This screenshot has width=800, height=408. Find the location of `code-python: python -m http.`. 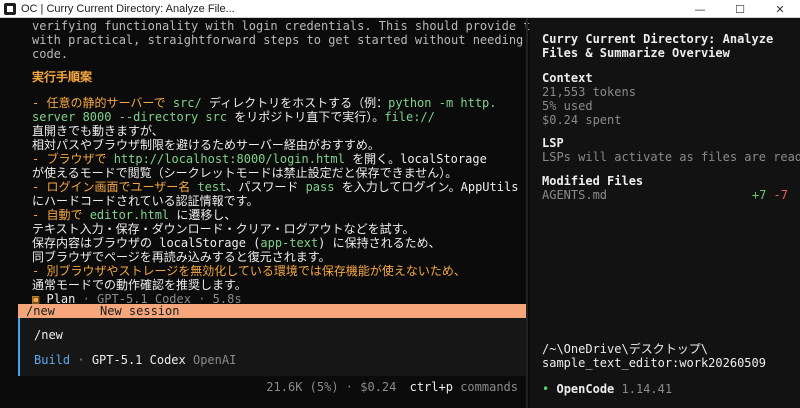

code-python: python -m http. is located at coordinates (442, 103).